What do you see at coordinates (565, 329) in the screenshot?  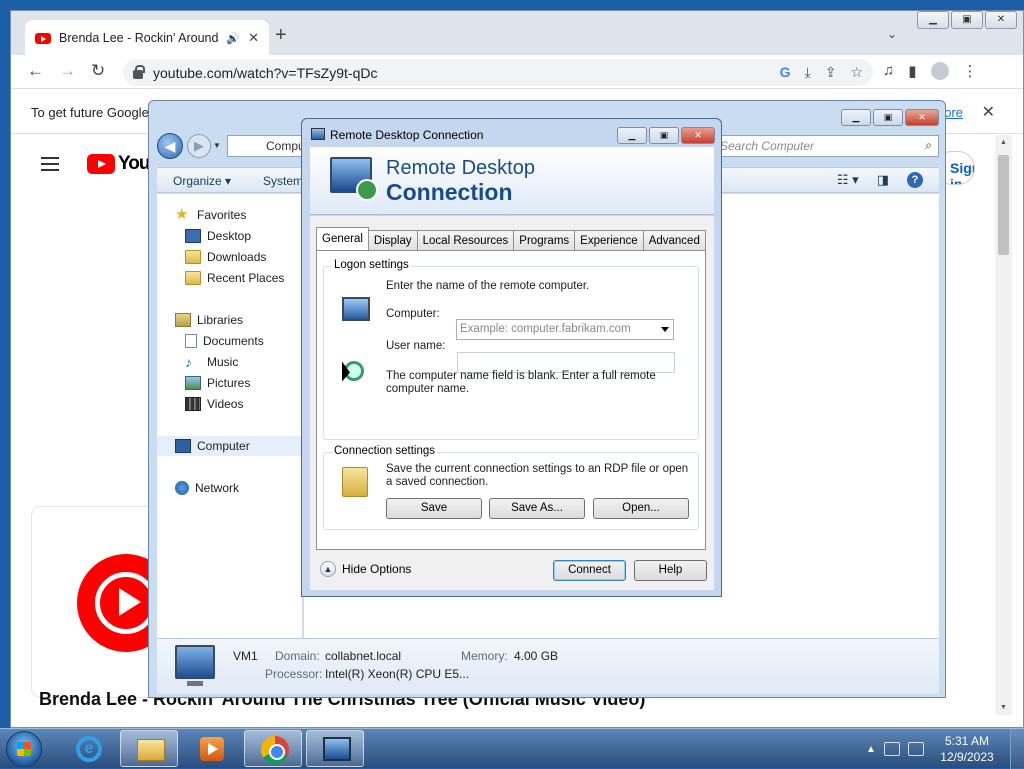 I see `computer-combobox: Example: computer.fabrikam.com` at bounding box center [565, 329].